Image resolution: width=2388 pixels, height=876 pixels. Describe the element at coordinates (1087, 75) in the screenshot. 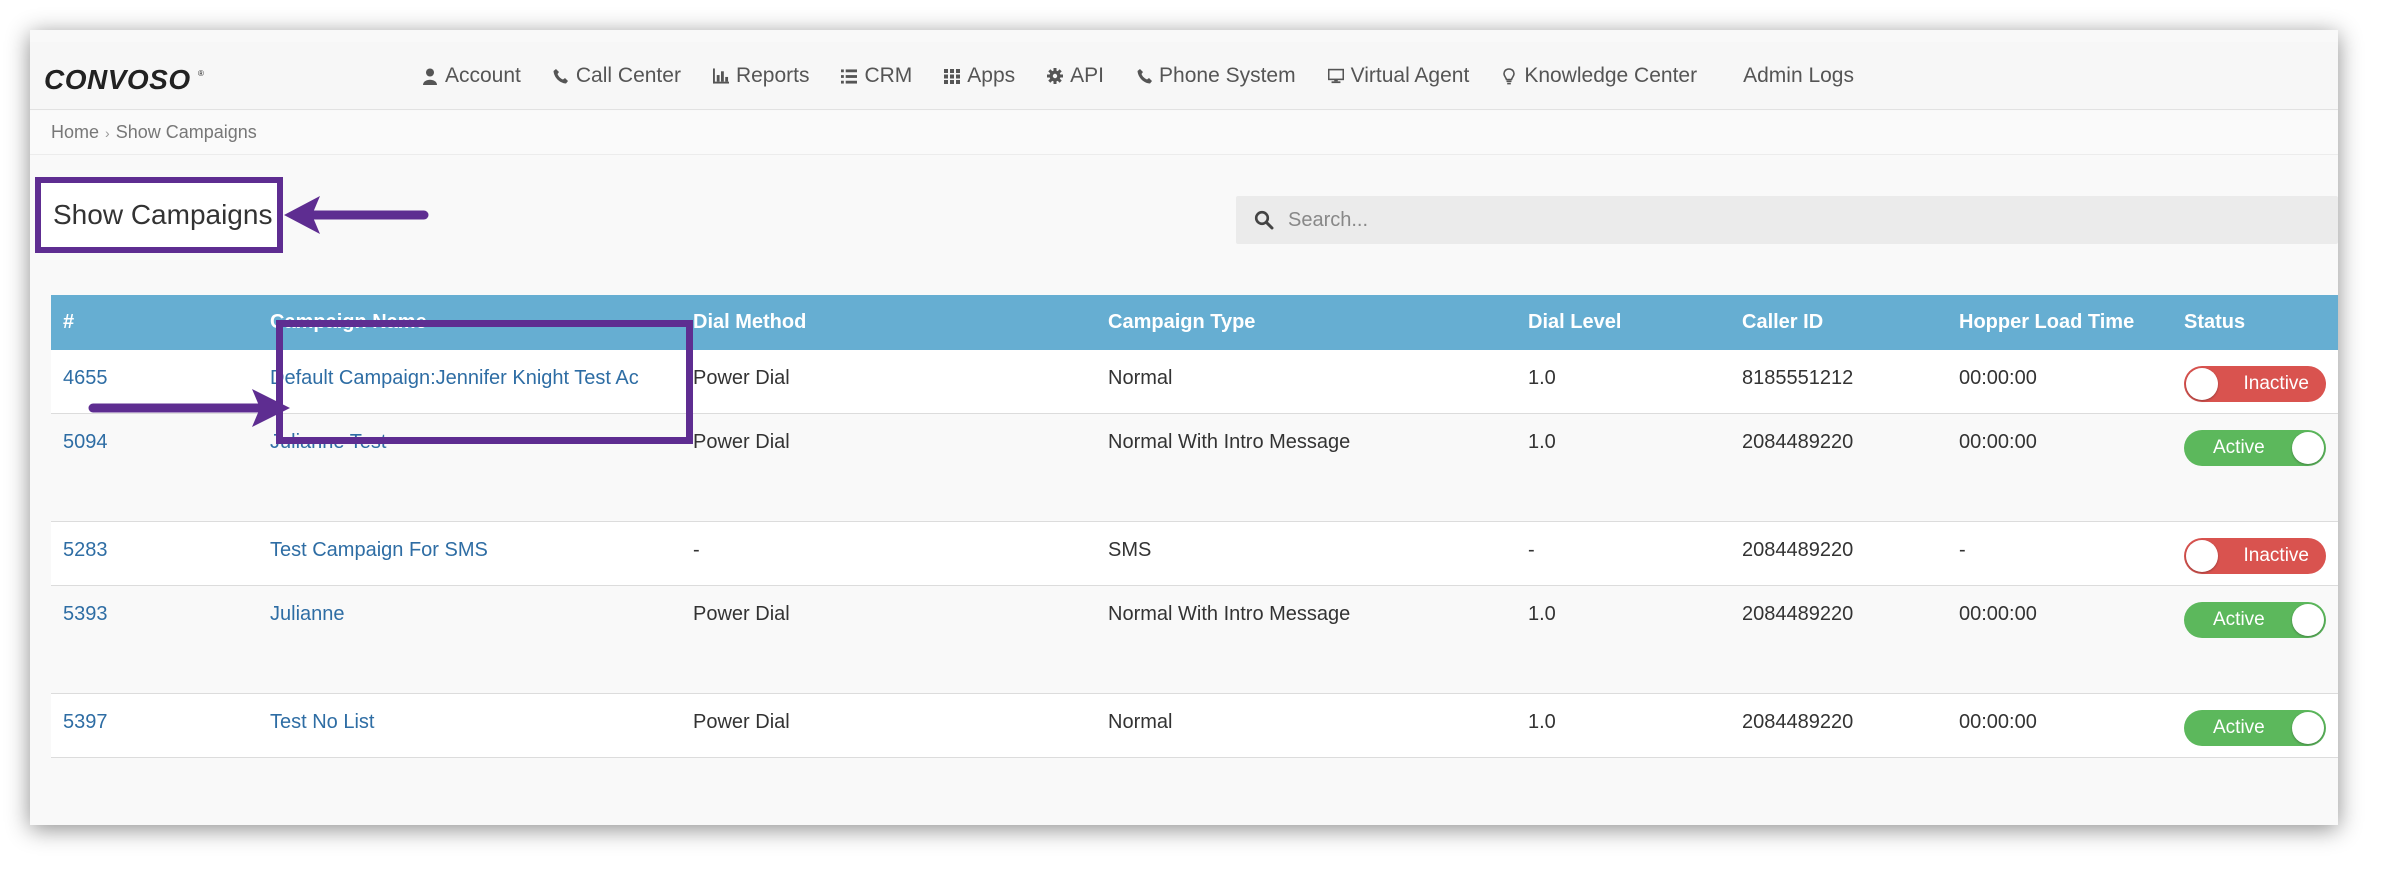

I see `nav-api-label: API` at that location.